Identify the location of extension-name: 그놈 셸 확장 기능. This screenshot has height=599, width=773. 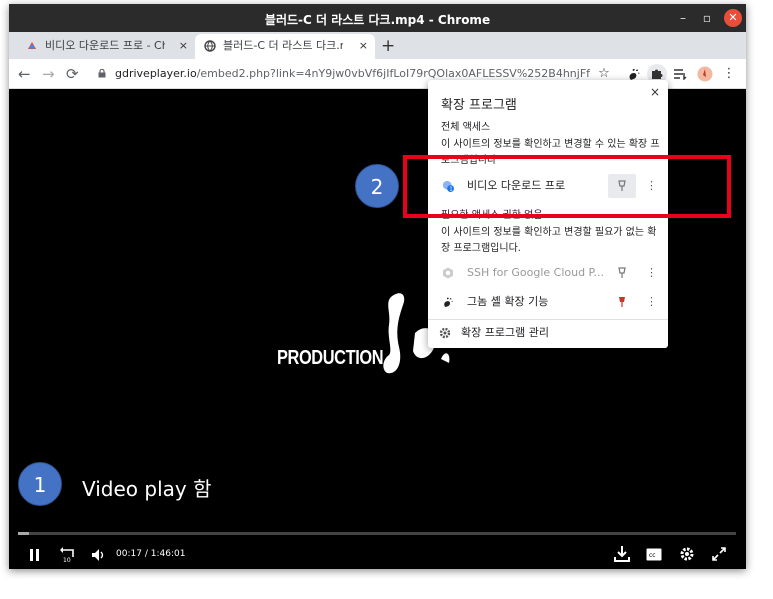
(508, 301).